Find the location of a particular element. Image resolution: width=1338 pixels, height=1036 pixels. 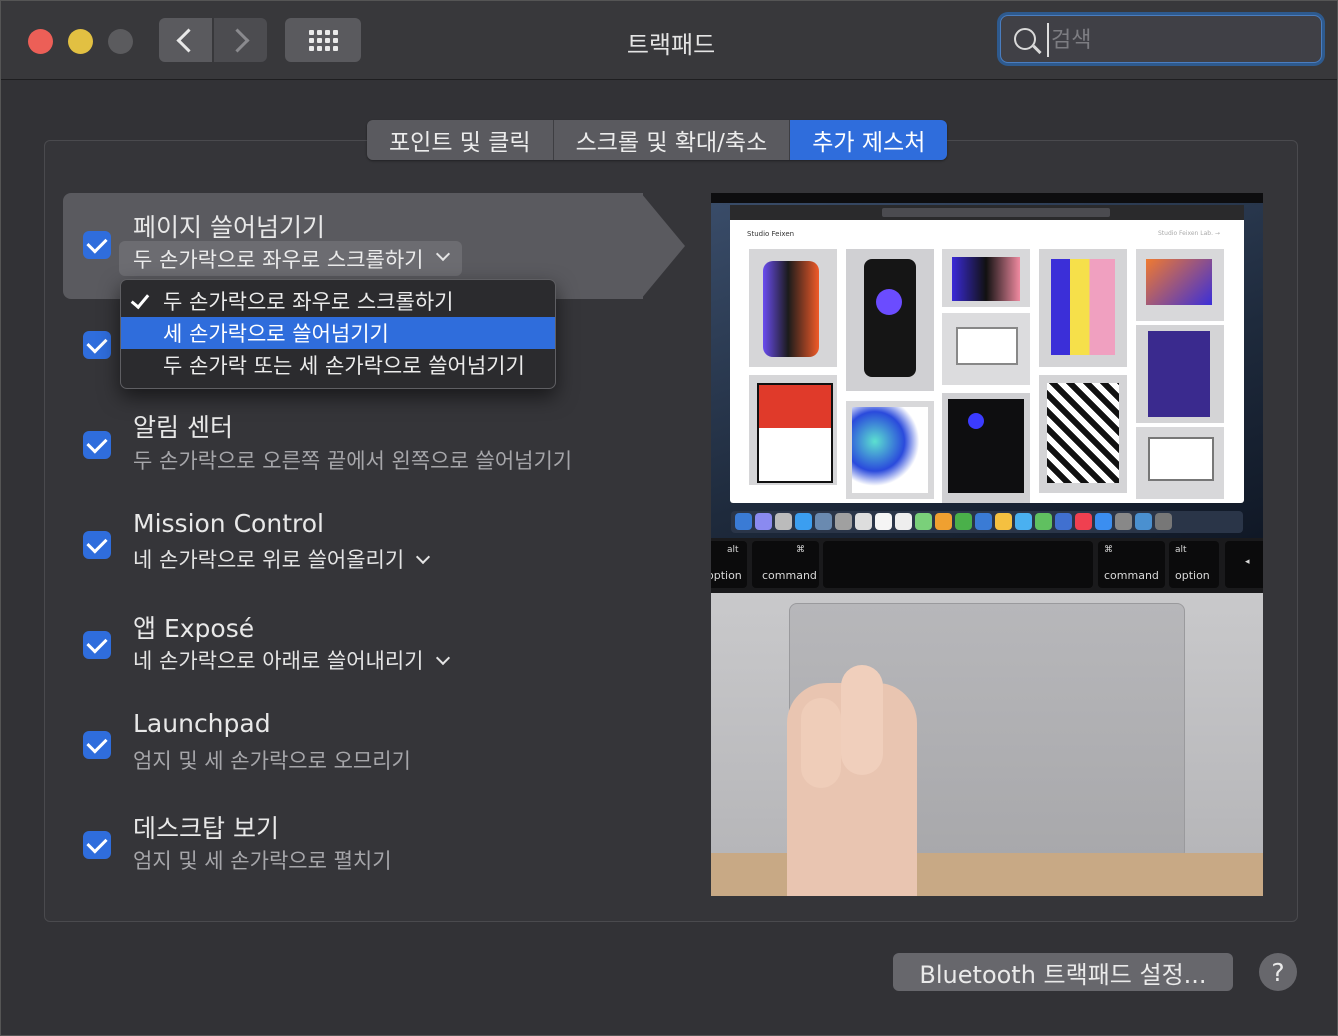

show-desktop-subtitle: 엄지 및 세 손가락으로 펼치기 is located at coordinates (262, 861).